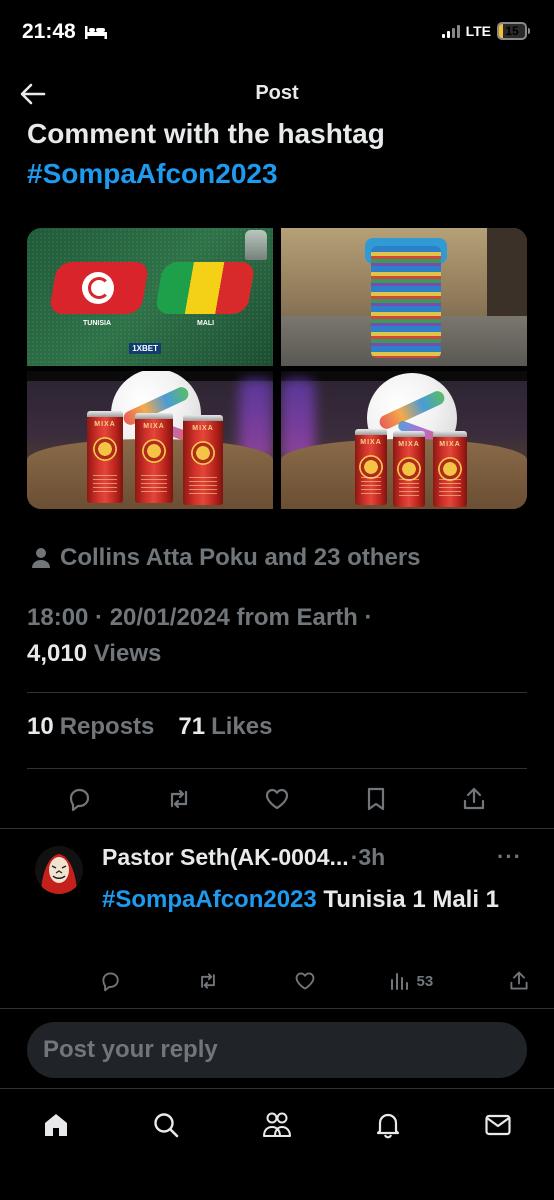  What do you see at coordinates (200, 617) in the screenshot?
I see `timestamp-line: 18:00 · 20/01/2024 from Earth ·` at bounding box center [200, 617].